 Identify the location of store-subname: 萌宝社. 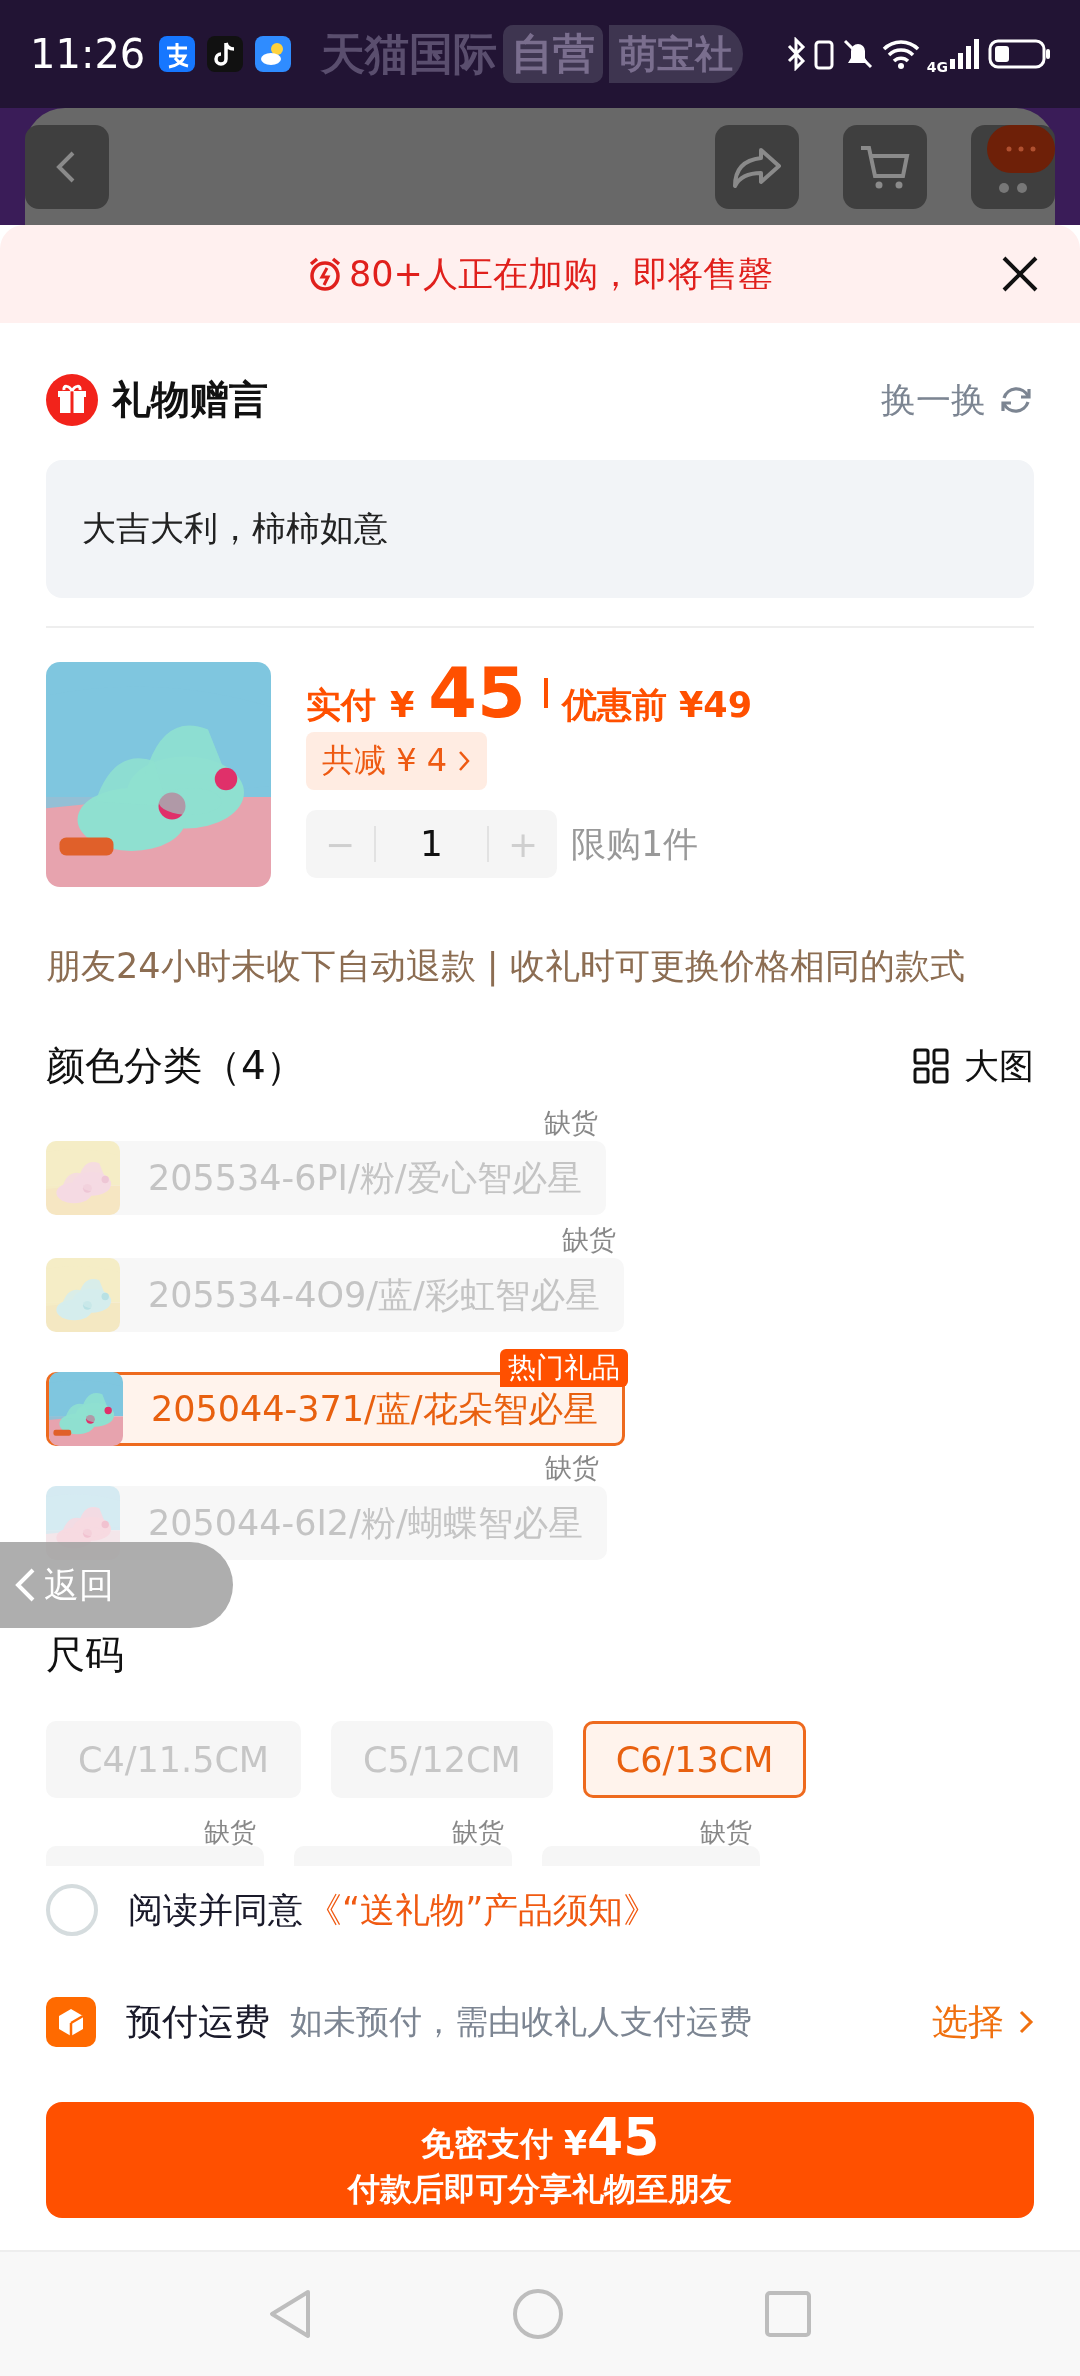
(676, 54).